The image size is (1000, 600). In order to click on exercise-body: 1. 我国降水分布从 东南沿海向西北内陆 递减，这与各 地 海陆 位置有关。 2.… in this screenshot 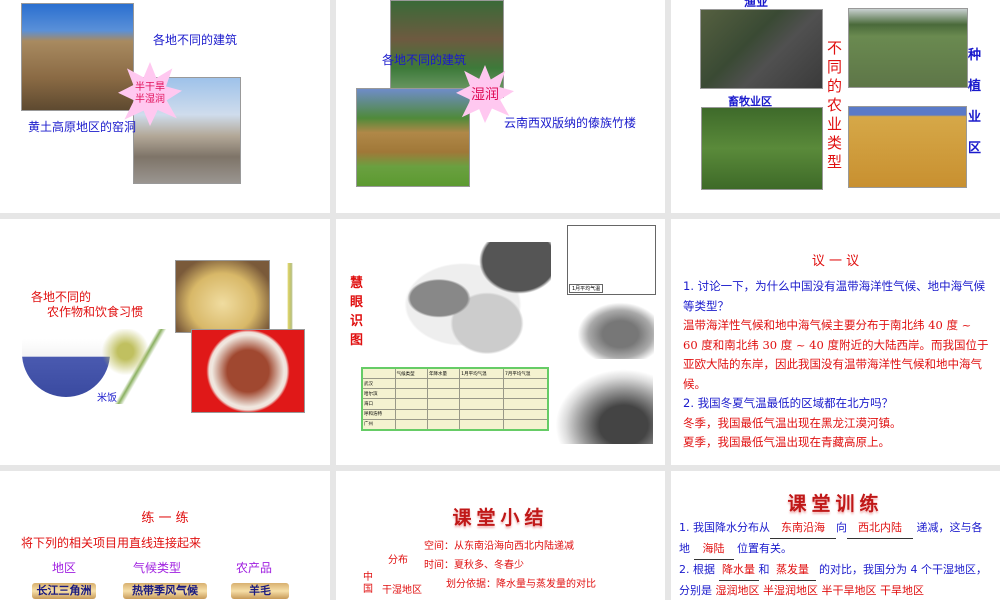, I will do `click(839, 559)`.